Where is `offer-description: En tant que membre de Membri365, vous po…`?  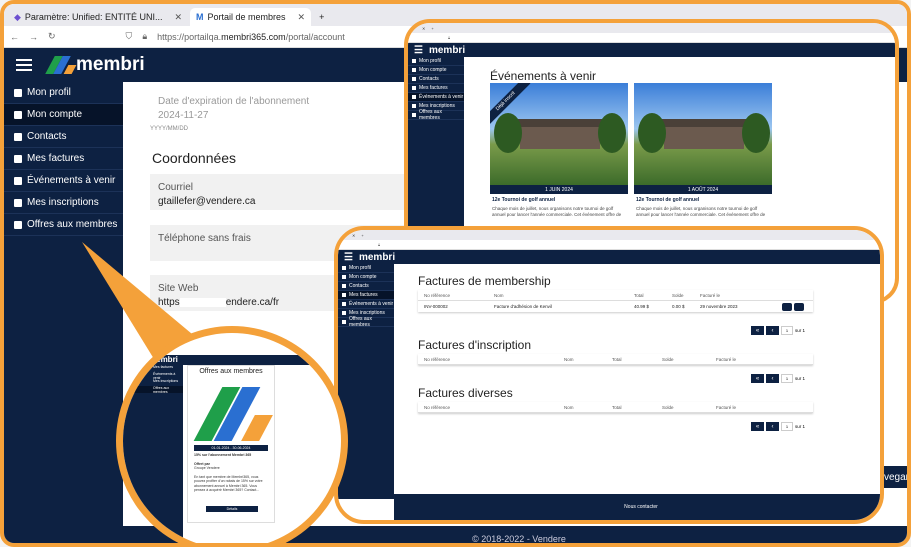 offer-description: En tant que membre de Membri365, vous po… is located at coordinates (228, 483).